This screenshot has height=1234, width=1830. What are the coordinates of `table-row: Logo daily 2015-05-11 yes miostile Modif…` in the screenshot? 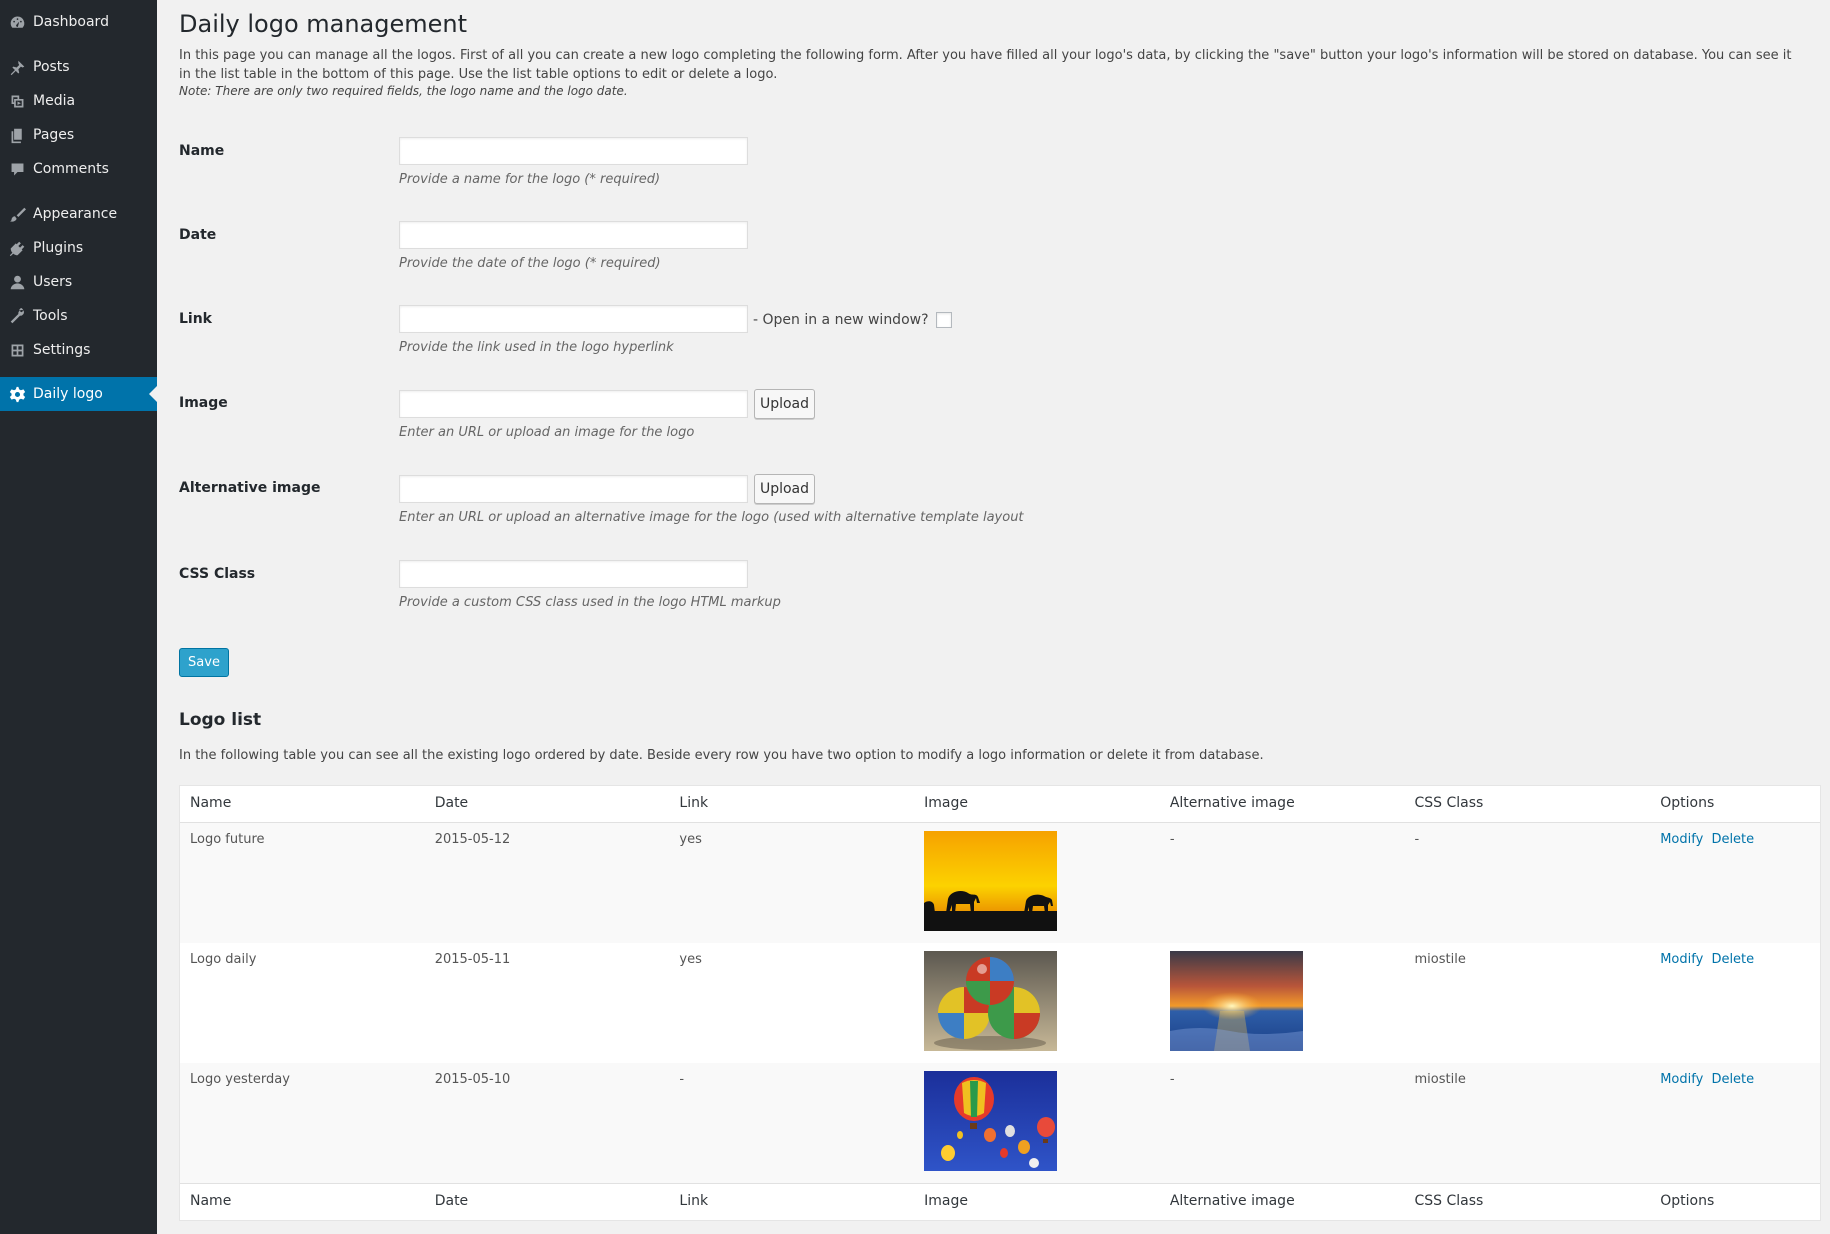 It's located at (1000, 1003).